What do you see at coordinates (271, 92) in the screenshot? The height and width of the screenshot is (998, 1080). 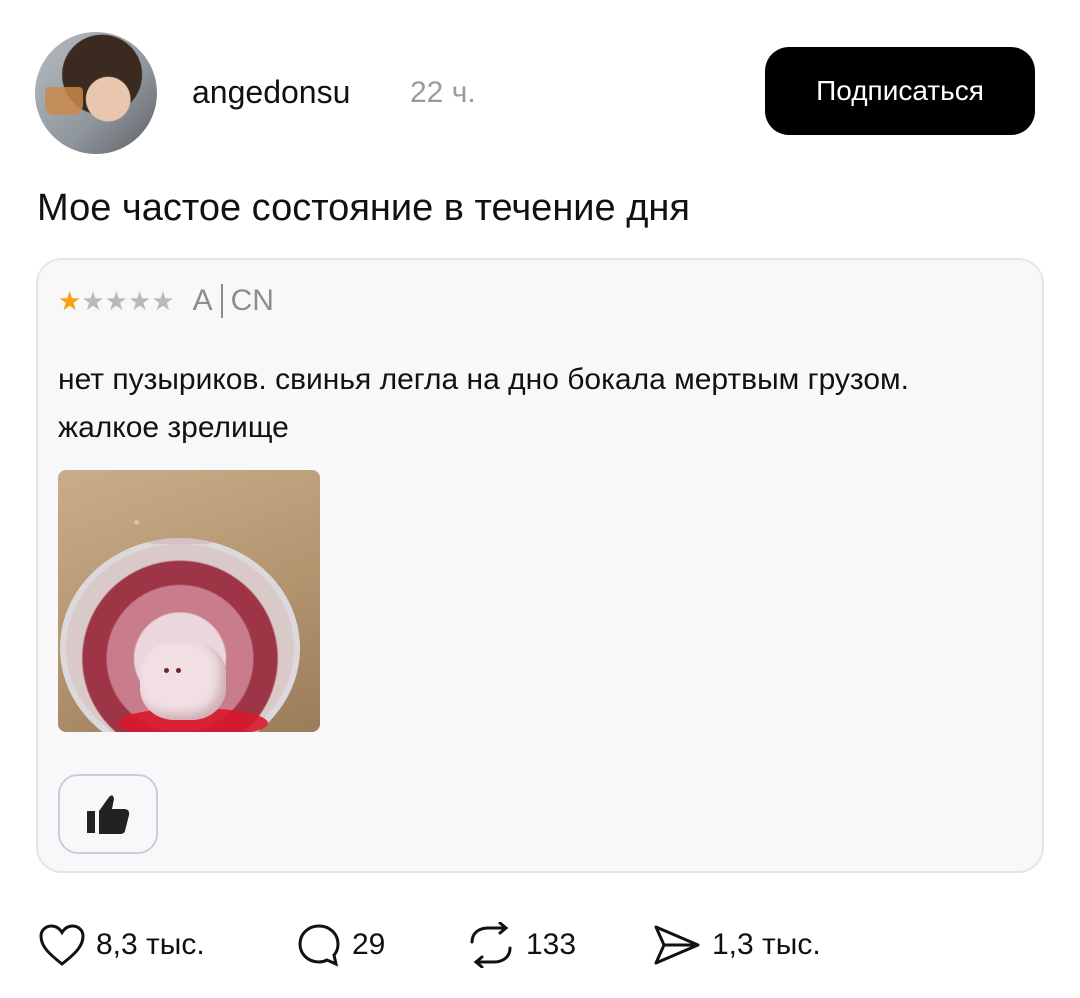 I see `username: angedonsu` at bounding box center [271, 92].